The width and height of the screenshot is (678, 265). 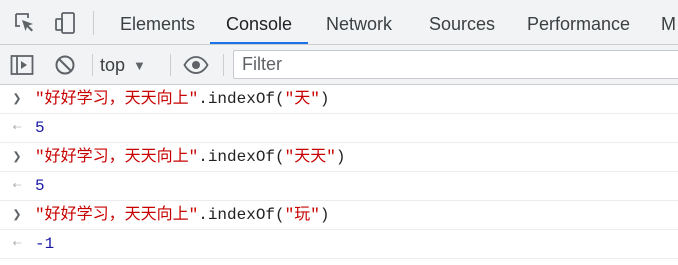 What do you see at coordinates (157, 22) in the screenshot?
I see `tab-elements: Elements` at bounding box center [157, 22].